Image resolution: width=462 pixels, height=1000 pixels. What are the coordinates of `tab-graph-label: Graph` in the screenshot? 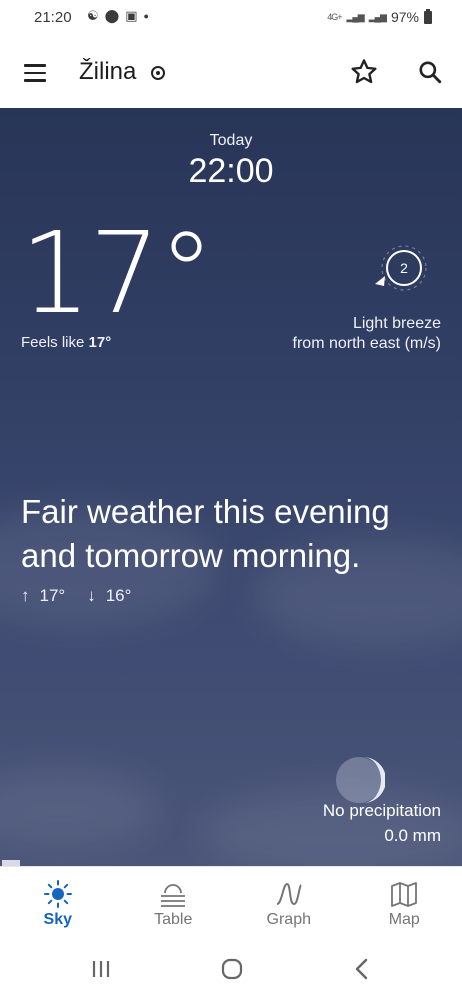 It's located at (288, 919).